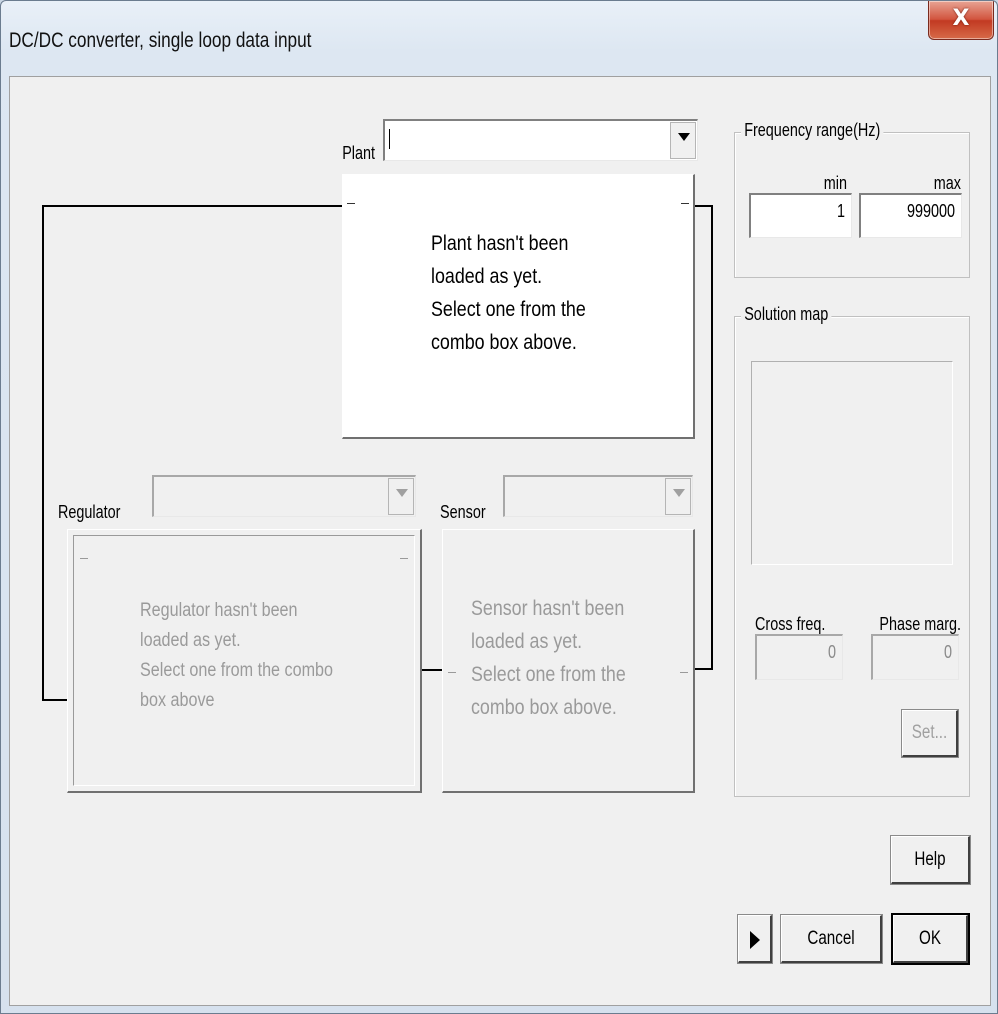 Image resolution: width=998 pixels, height=1014 pixels. What do you see at coordinates (920, 624) in the screenshot?
I see `phase-marg-label: Phase marg.` at bounding box center [920, 624].